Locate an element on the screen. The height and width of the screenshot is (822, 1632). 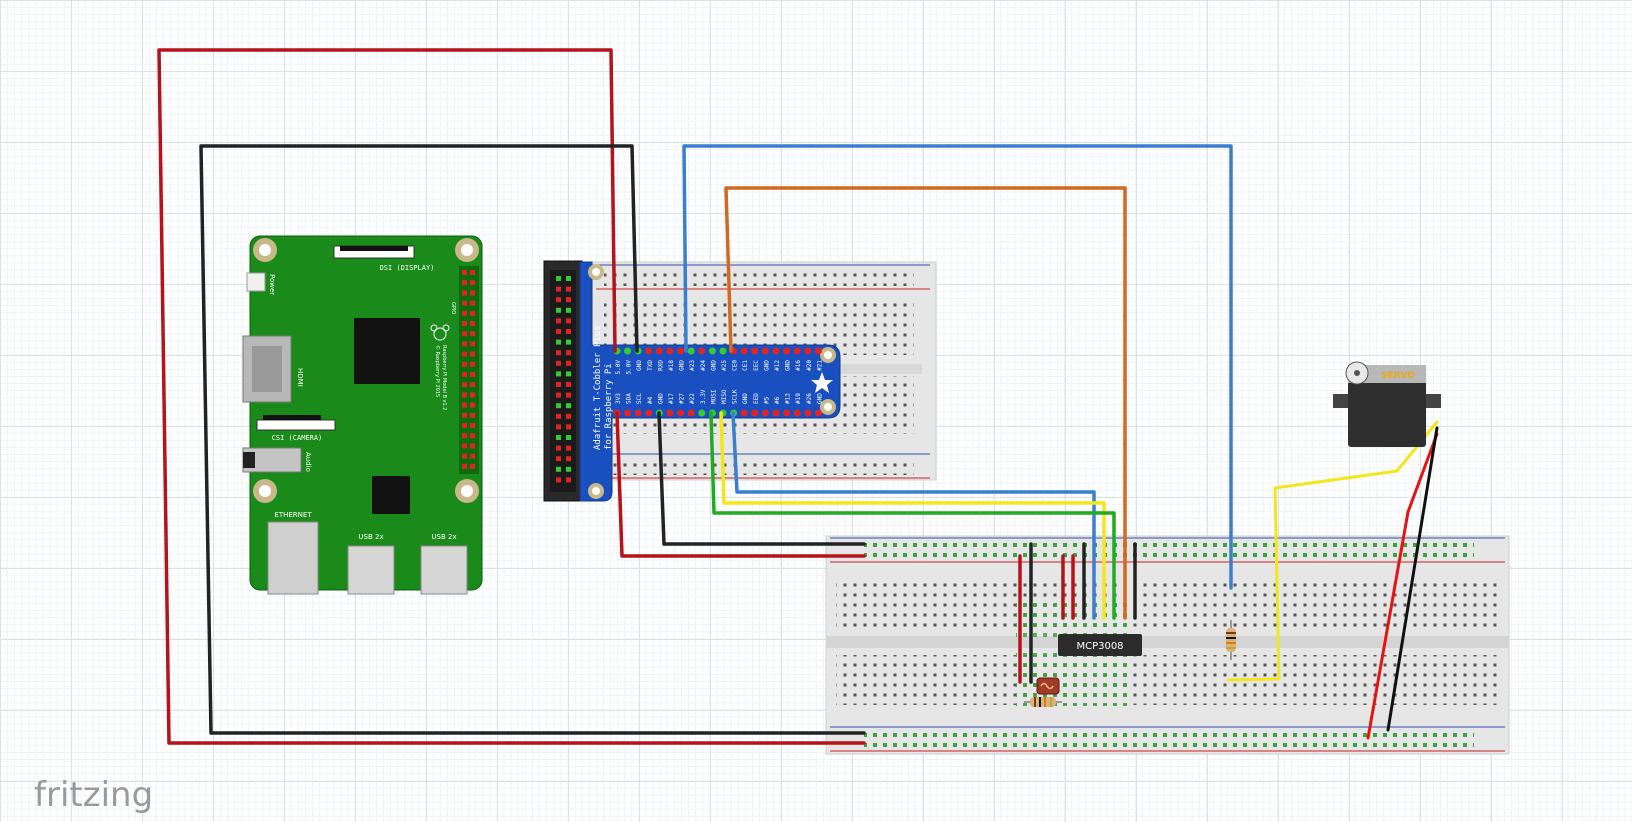
cobbler-top-pin-label: RXD is located at coordinates (660, 365).